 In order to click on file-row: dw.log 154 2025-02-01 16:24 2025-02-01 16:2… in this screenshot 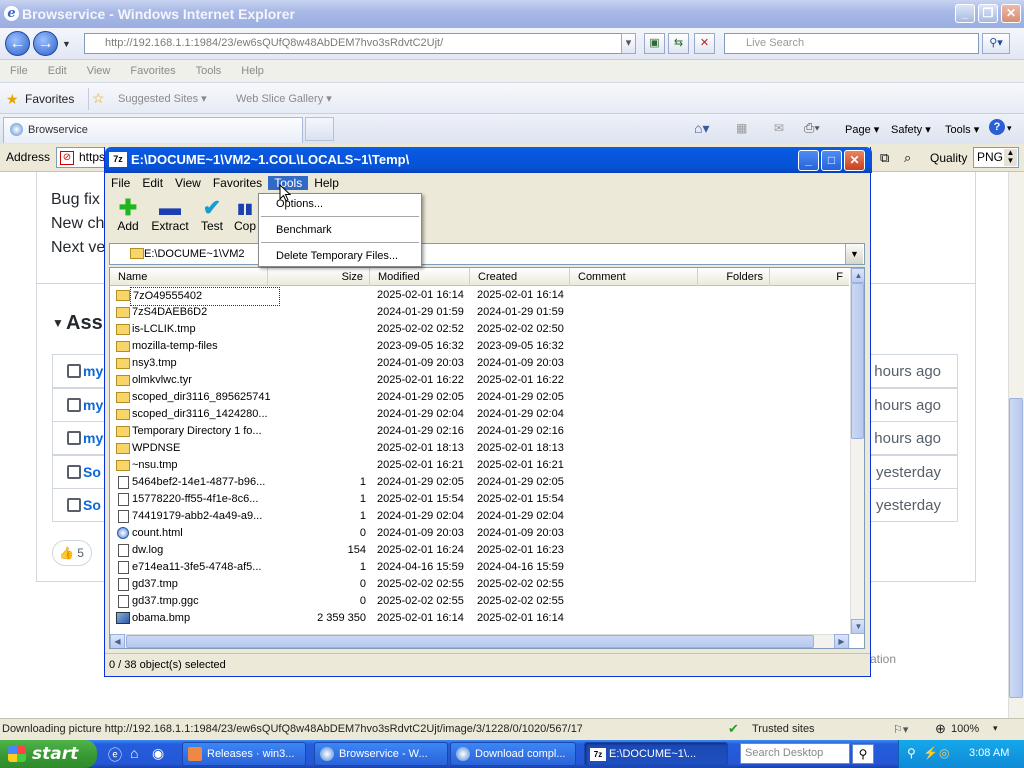, I will do `click(479, 550)`.